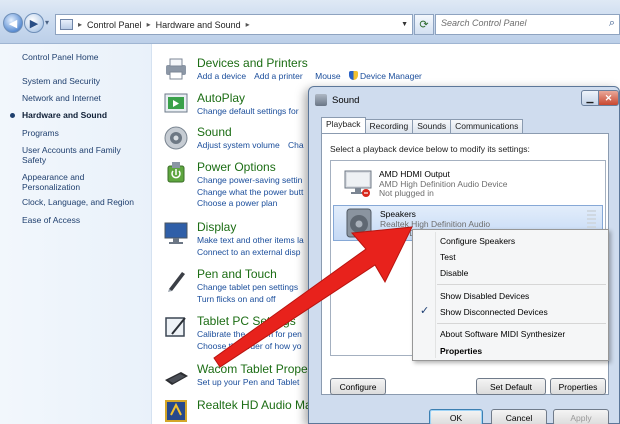 This screenshot has height=424, width=620. I want to click on breadcrumb-item-hardware-and-sound: Hardware and Sound, so click(198, 25).